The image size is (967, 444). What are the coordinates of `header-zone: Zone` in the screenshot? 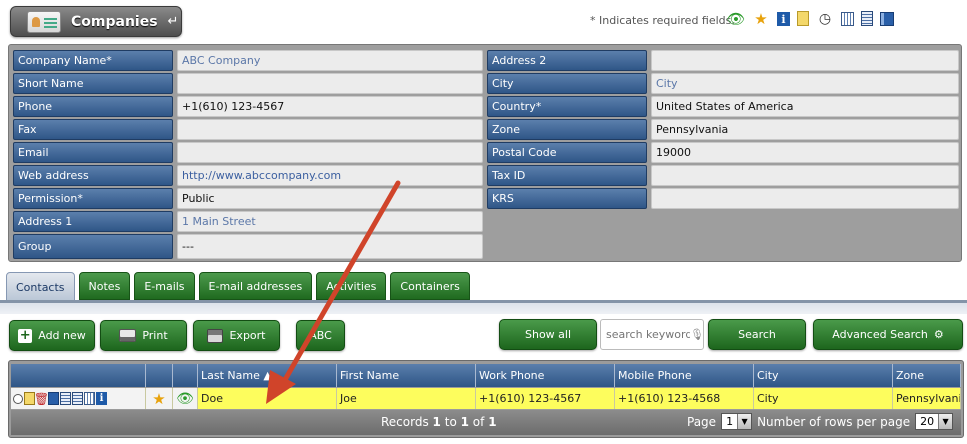 It's located at (927, 375).